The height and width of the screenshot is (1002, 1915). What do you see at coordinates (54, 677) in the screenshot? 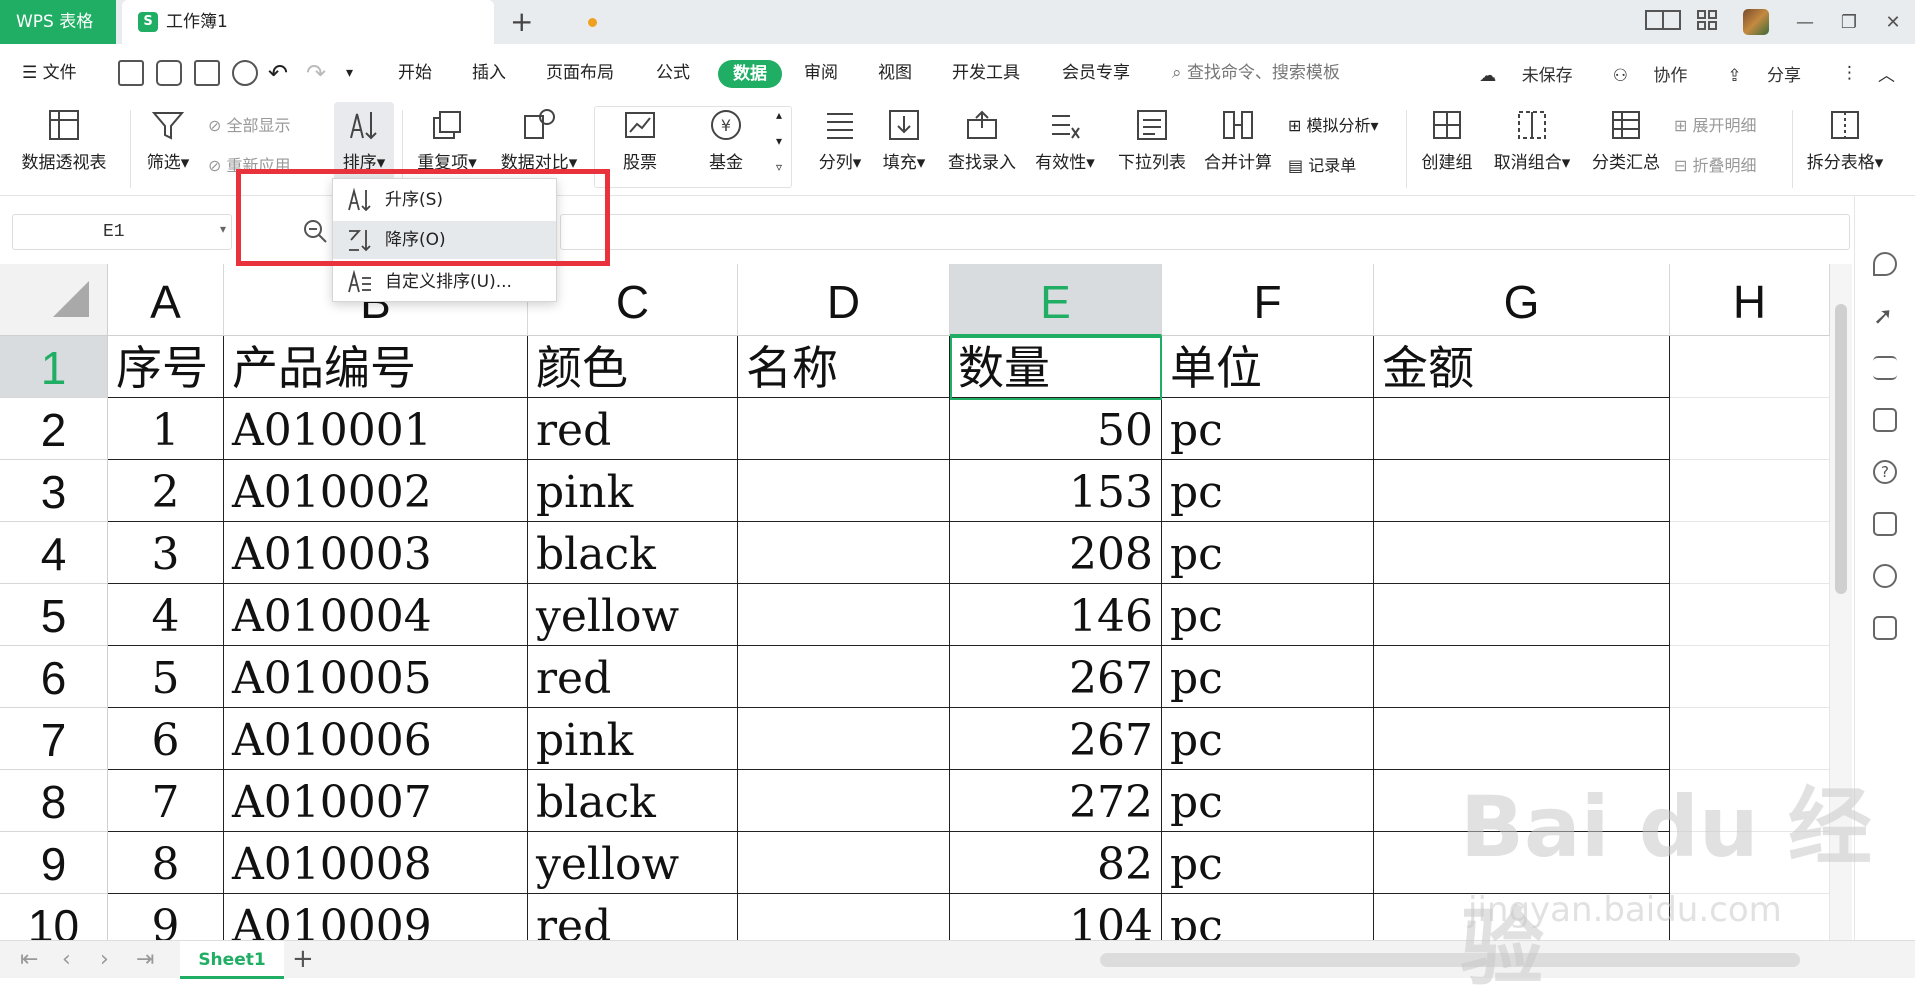
I see `row-header-6: 6` at bounding box center [54, 677].